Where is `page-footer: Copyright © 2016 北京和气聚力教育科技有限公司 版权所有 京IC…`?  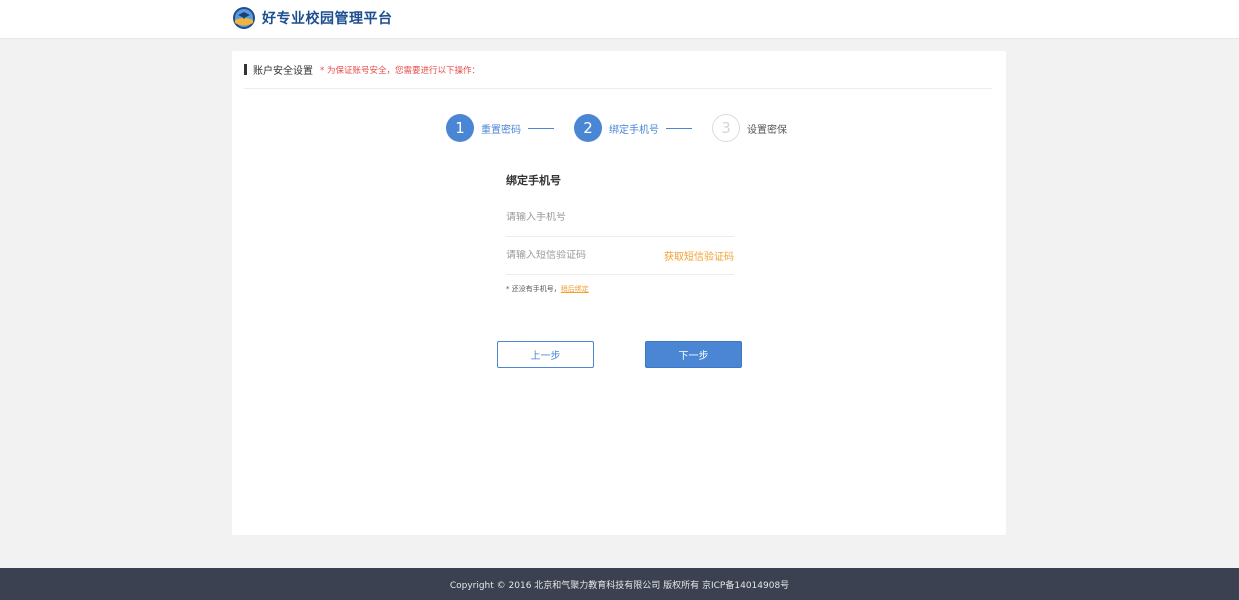
page-footer: Copyright © 2016 北京和气聚力教育科技有限公司 版权所有 京IC… is located at coordinates (619, 584).